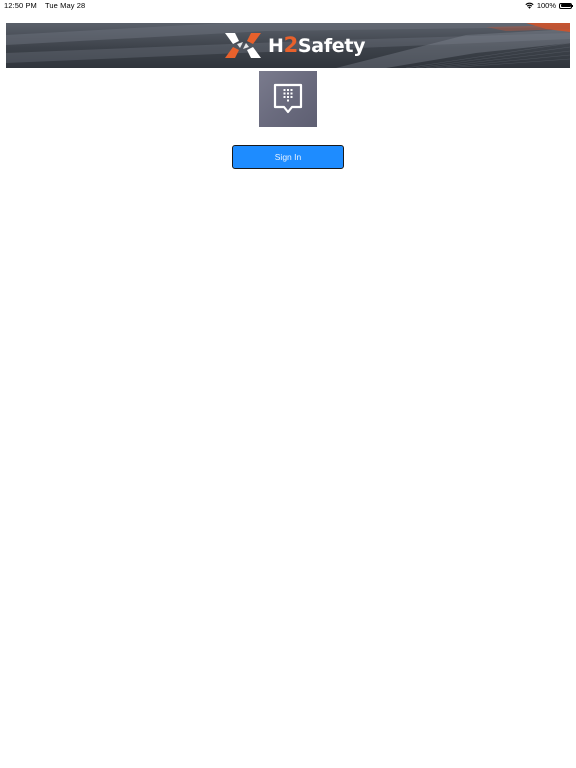 Image resolution: width=576 pixels, height=768 pixels. I want to click on battery-percent: 100%, so click(546, 5).